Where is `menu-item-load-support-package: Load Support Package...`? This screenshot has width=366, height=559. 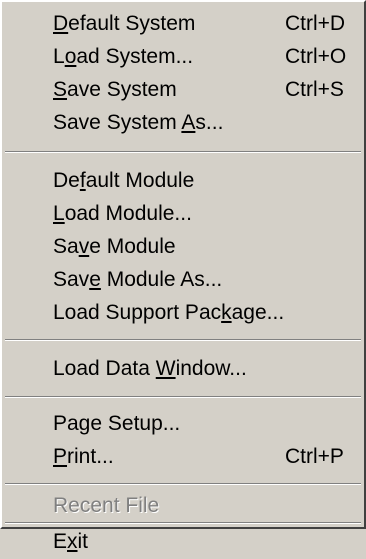
menu-item-load-support-package: Load Support Package... is located at coordinates (183, 313).